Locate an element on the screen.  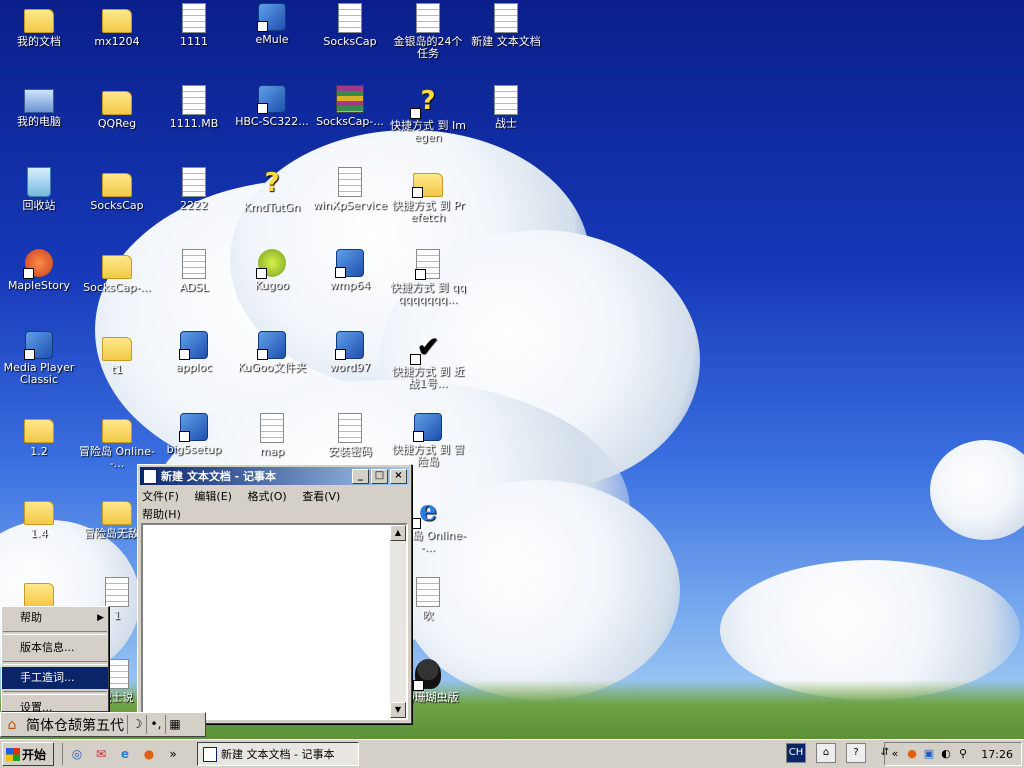
wmp64-icon is located at coordinates (349, 263).